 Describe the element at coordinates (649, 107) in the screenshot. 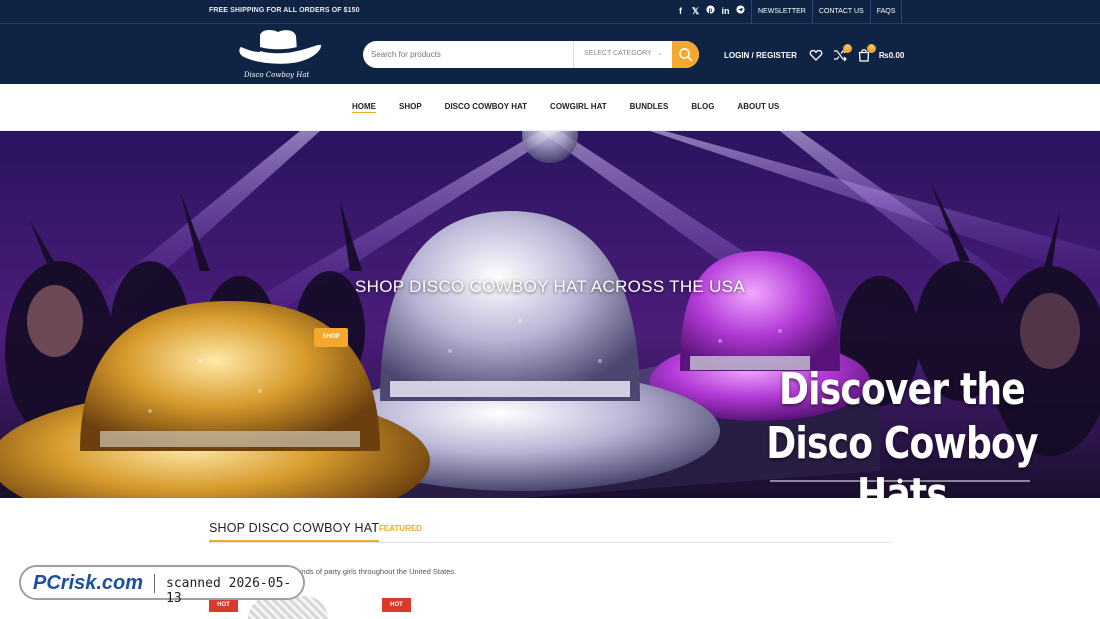

I see `nav-item-bundles: BUNDLES` at that location.